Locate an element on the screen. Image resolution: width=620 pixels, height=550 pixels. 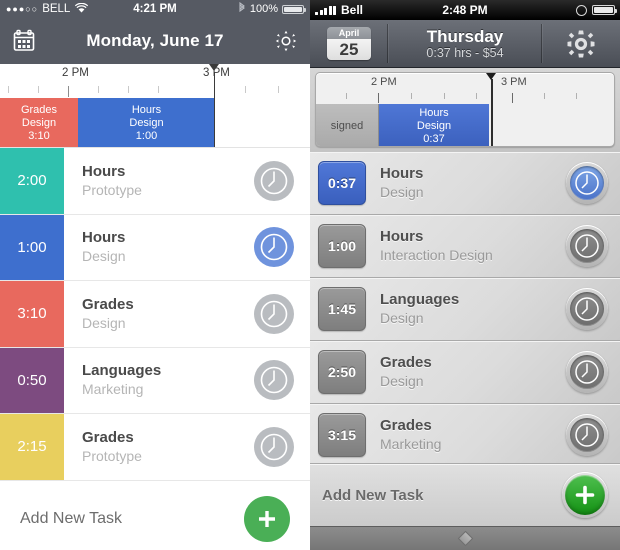
timeline-block: Hours Design 0:37 is located at coordinates (434, 125).